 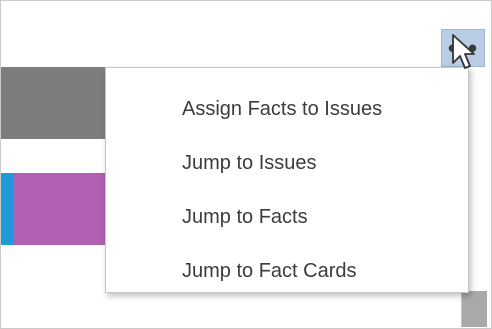 I want to click on menu-item-jump-to-facts: Jump to Facts, so click(x=287, y=217).